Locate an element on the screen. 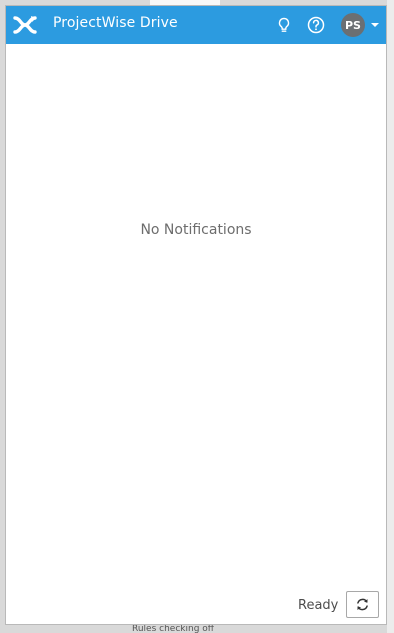  empty-notifications-message: No Notifications is located at coordinates (196, 230).